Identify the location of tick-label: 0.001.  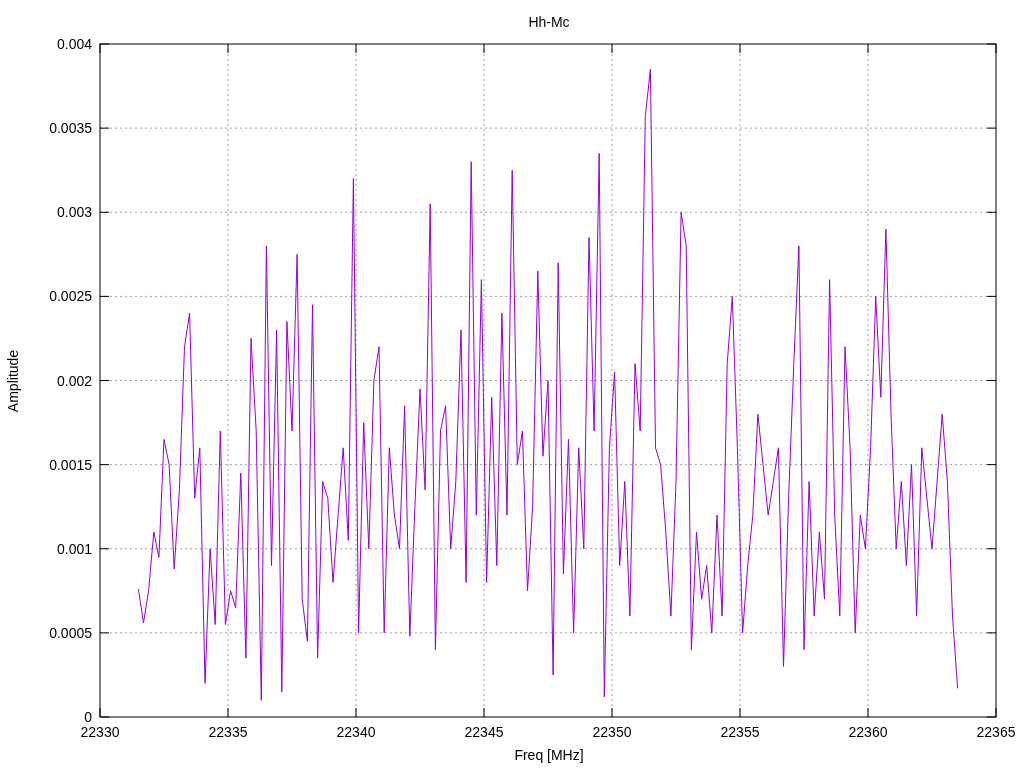
(74, 548).